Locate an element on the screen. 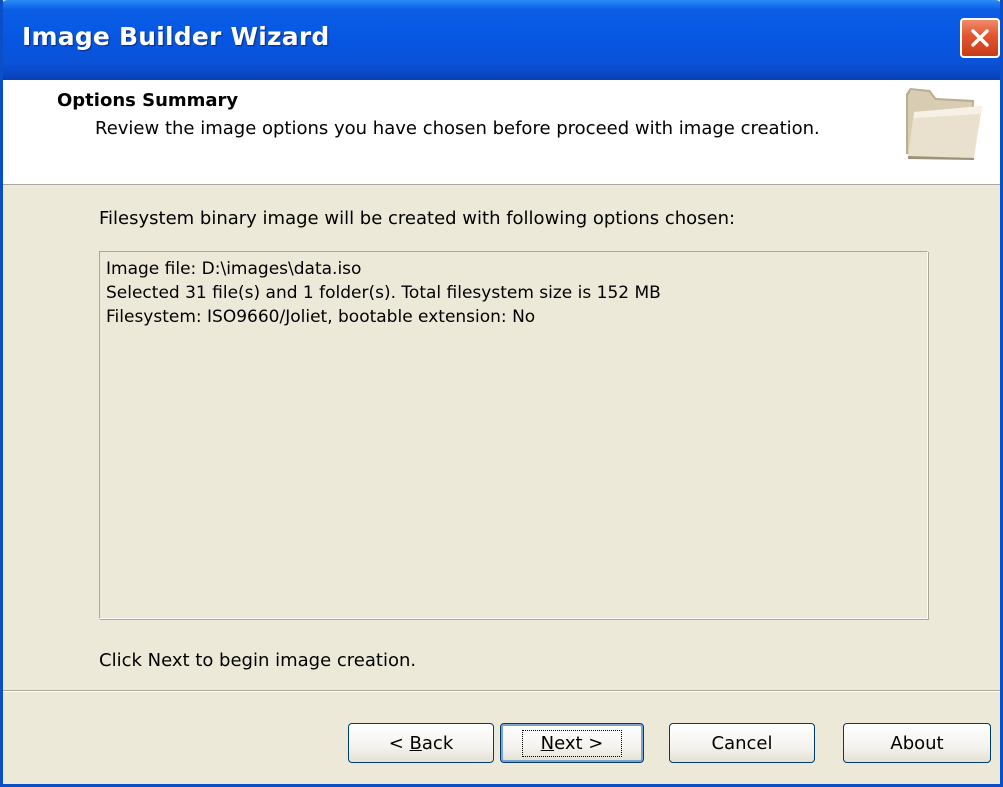 The image size is (1003, 787). close-icon is located at coordinates (980, 38).